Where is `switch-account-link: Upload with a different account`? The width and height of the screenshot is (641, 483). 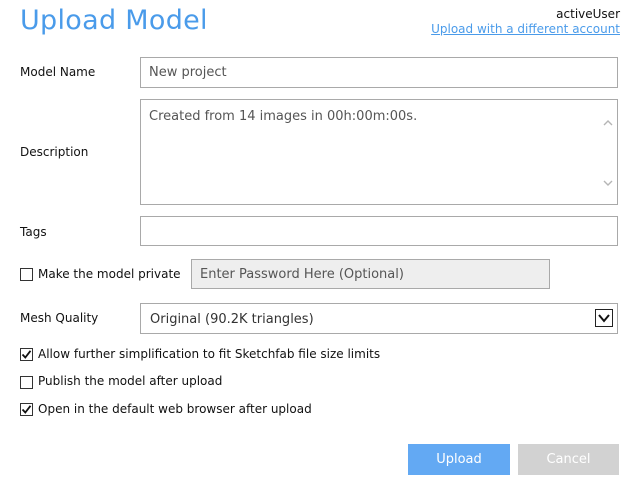 switch-account-link: Upload with a different account is located at coordinates (525, 29).